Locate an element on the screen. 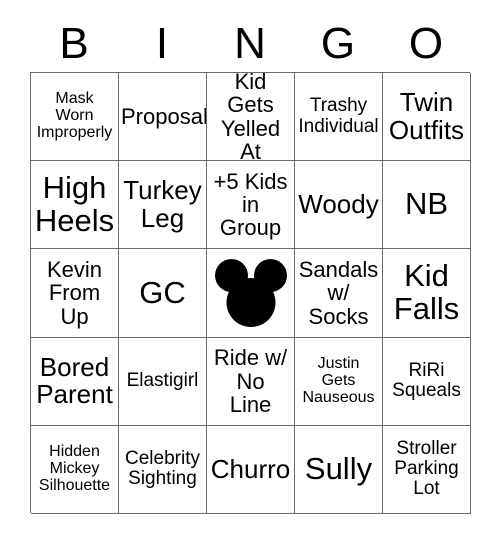 This screenshot has width=500, height=544. bingo-cell-label: Turkey Leg is located at coordinates (162, 204).